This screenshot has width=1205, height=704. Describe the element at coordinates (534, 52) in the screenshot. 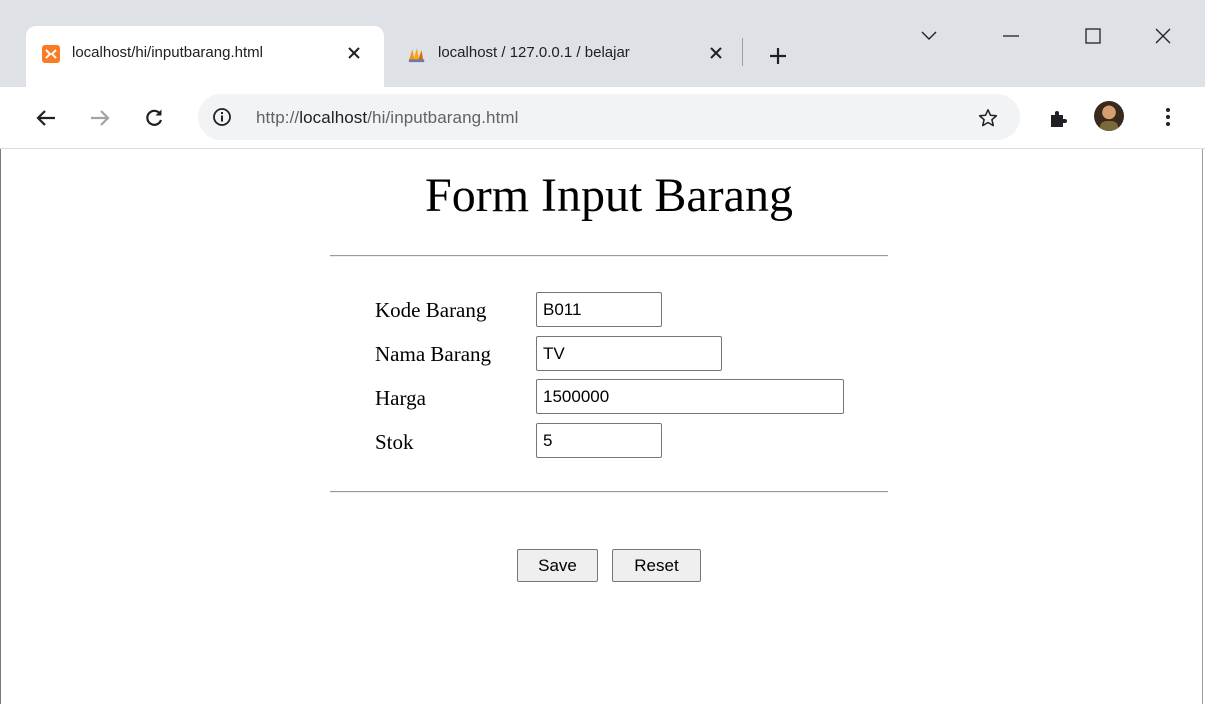

I see `tab-title: localhost / 127.0.0.1 / belajar` at that location.